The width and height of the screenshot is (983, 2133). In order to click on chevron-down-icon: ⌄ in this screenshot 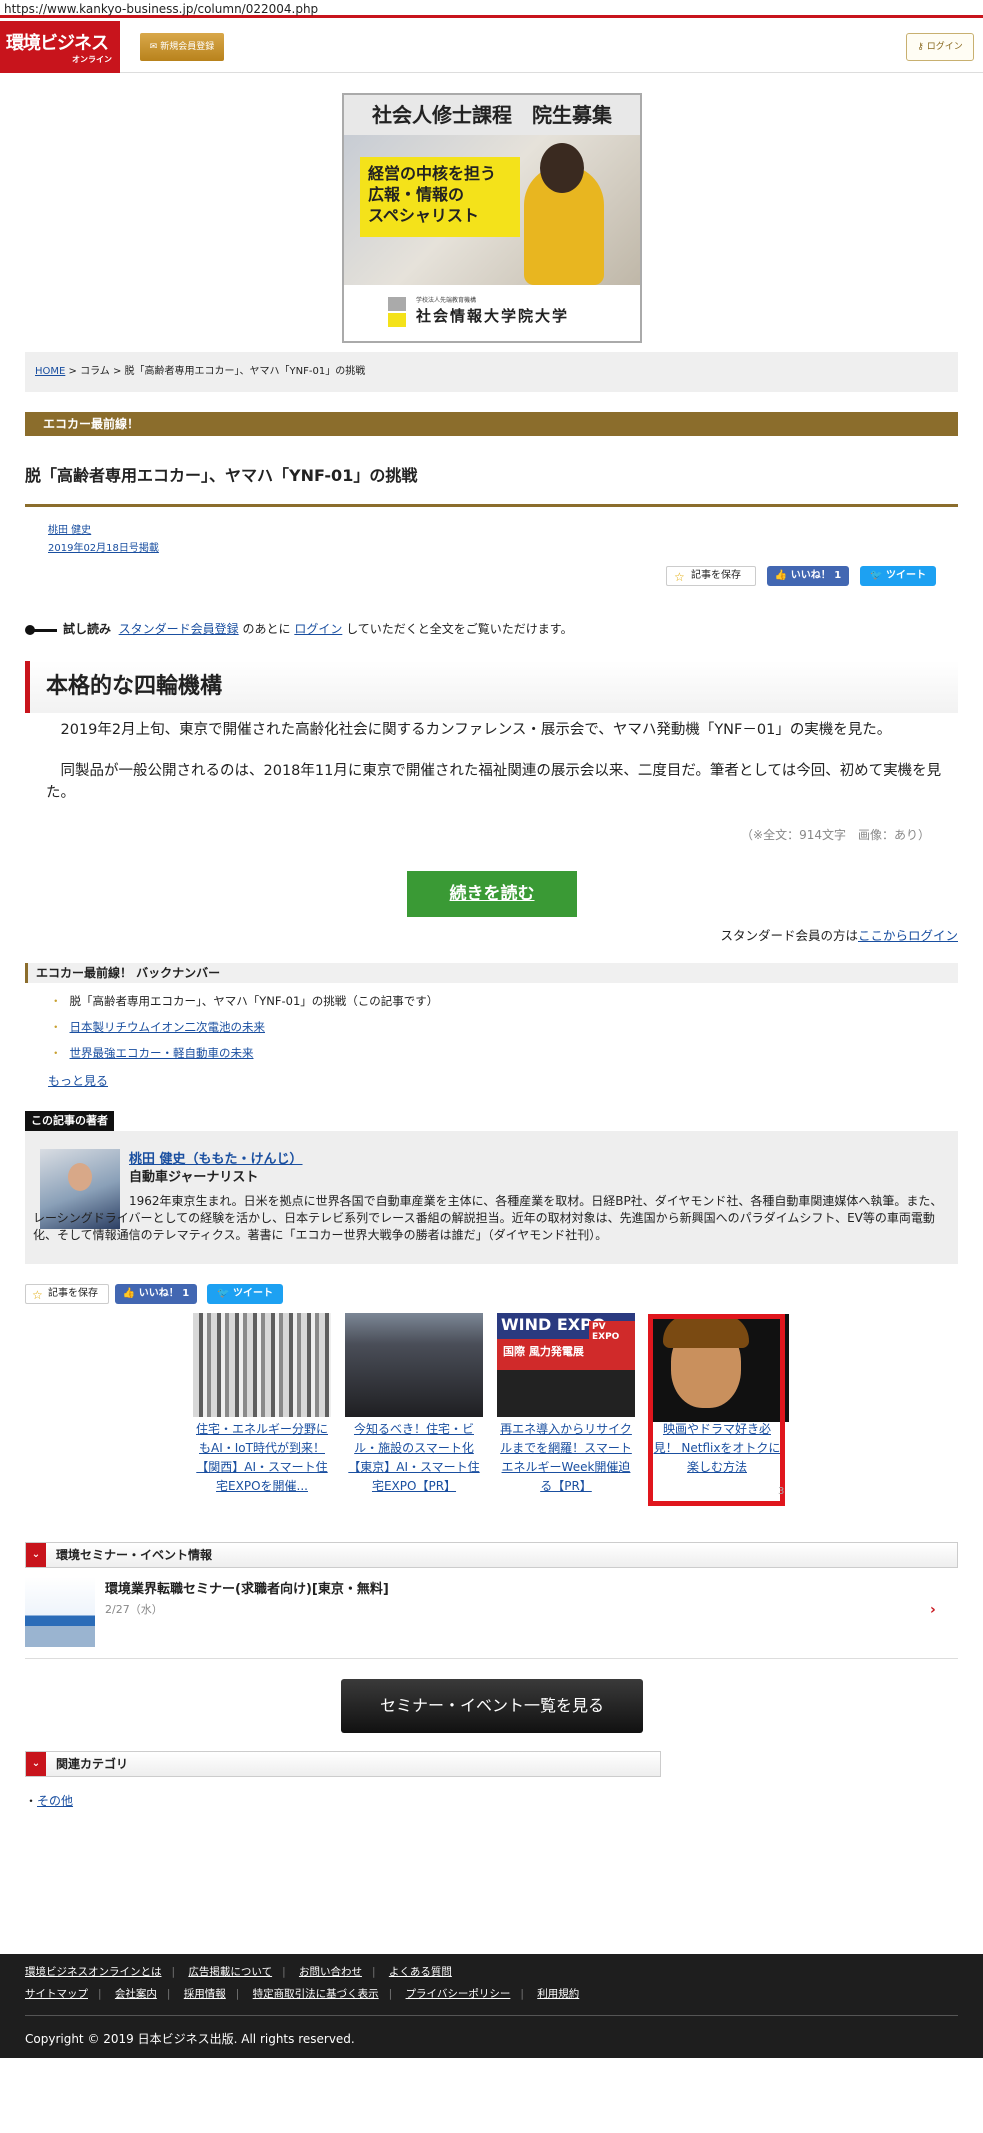, I will do `click(36, 1764)`.